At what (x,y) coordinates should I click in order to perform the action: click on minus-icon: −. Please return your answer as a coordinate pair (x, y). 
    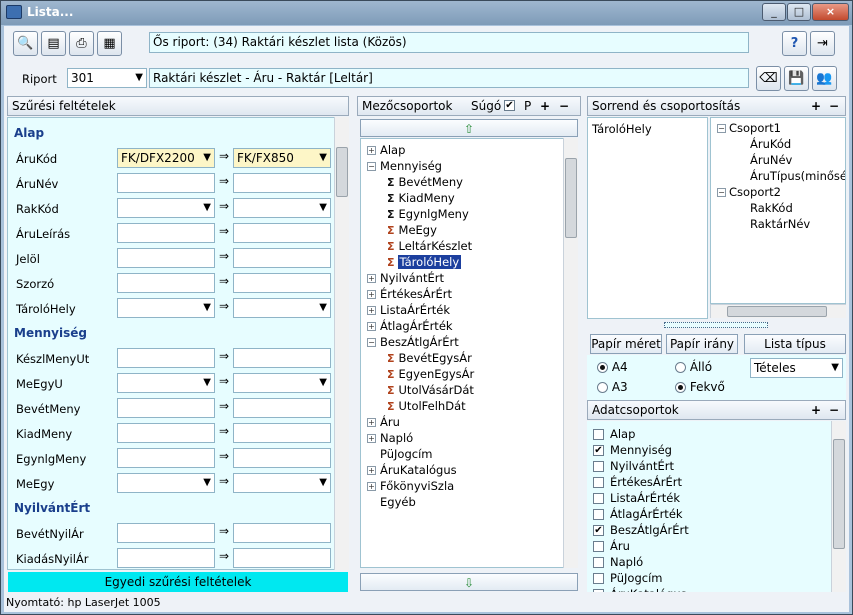
    Looking at the image, I should click on (564, 106).